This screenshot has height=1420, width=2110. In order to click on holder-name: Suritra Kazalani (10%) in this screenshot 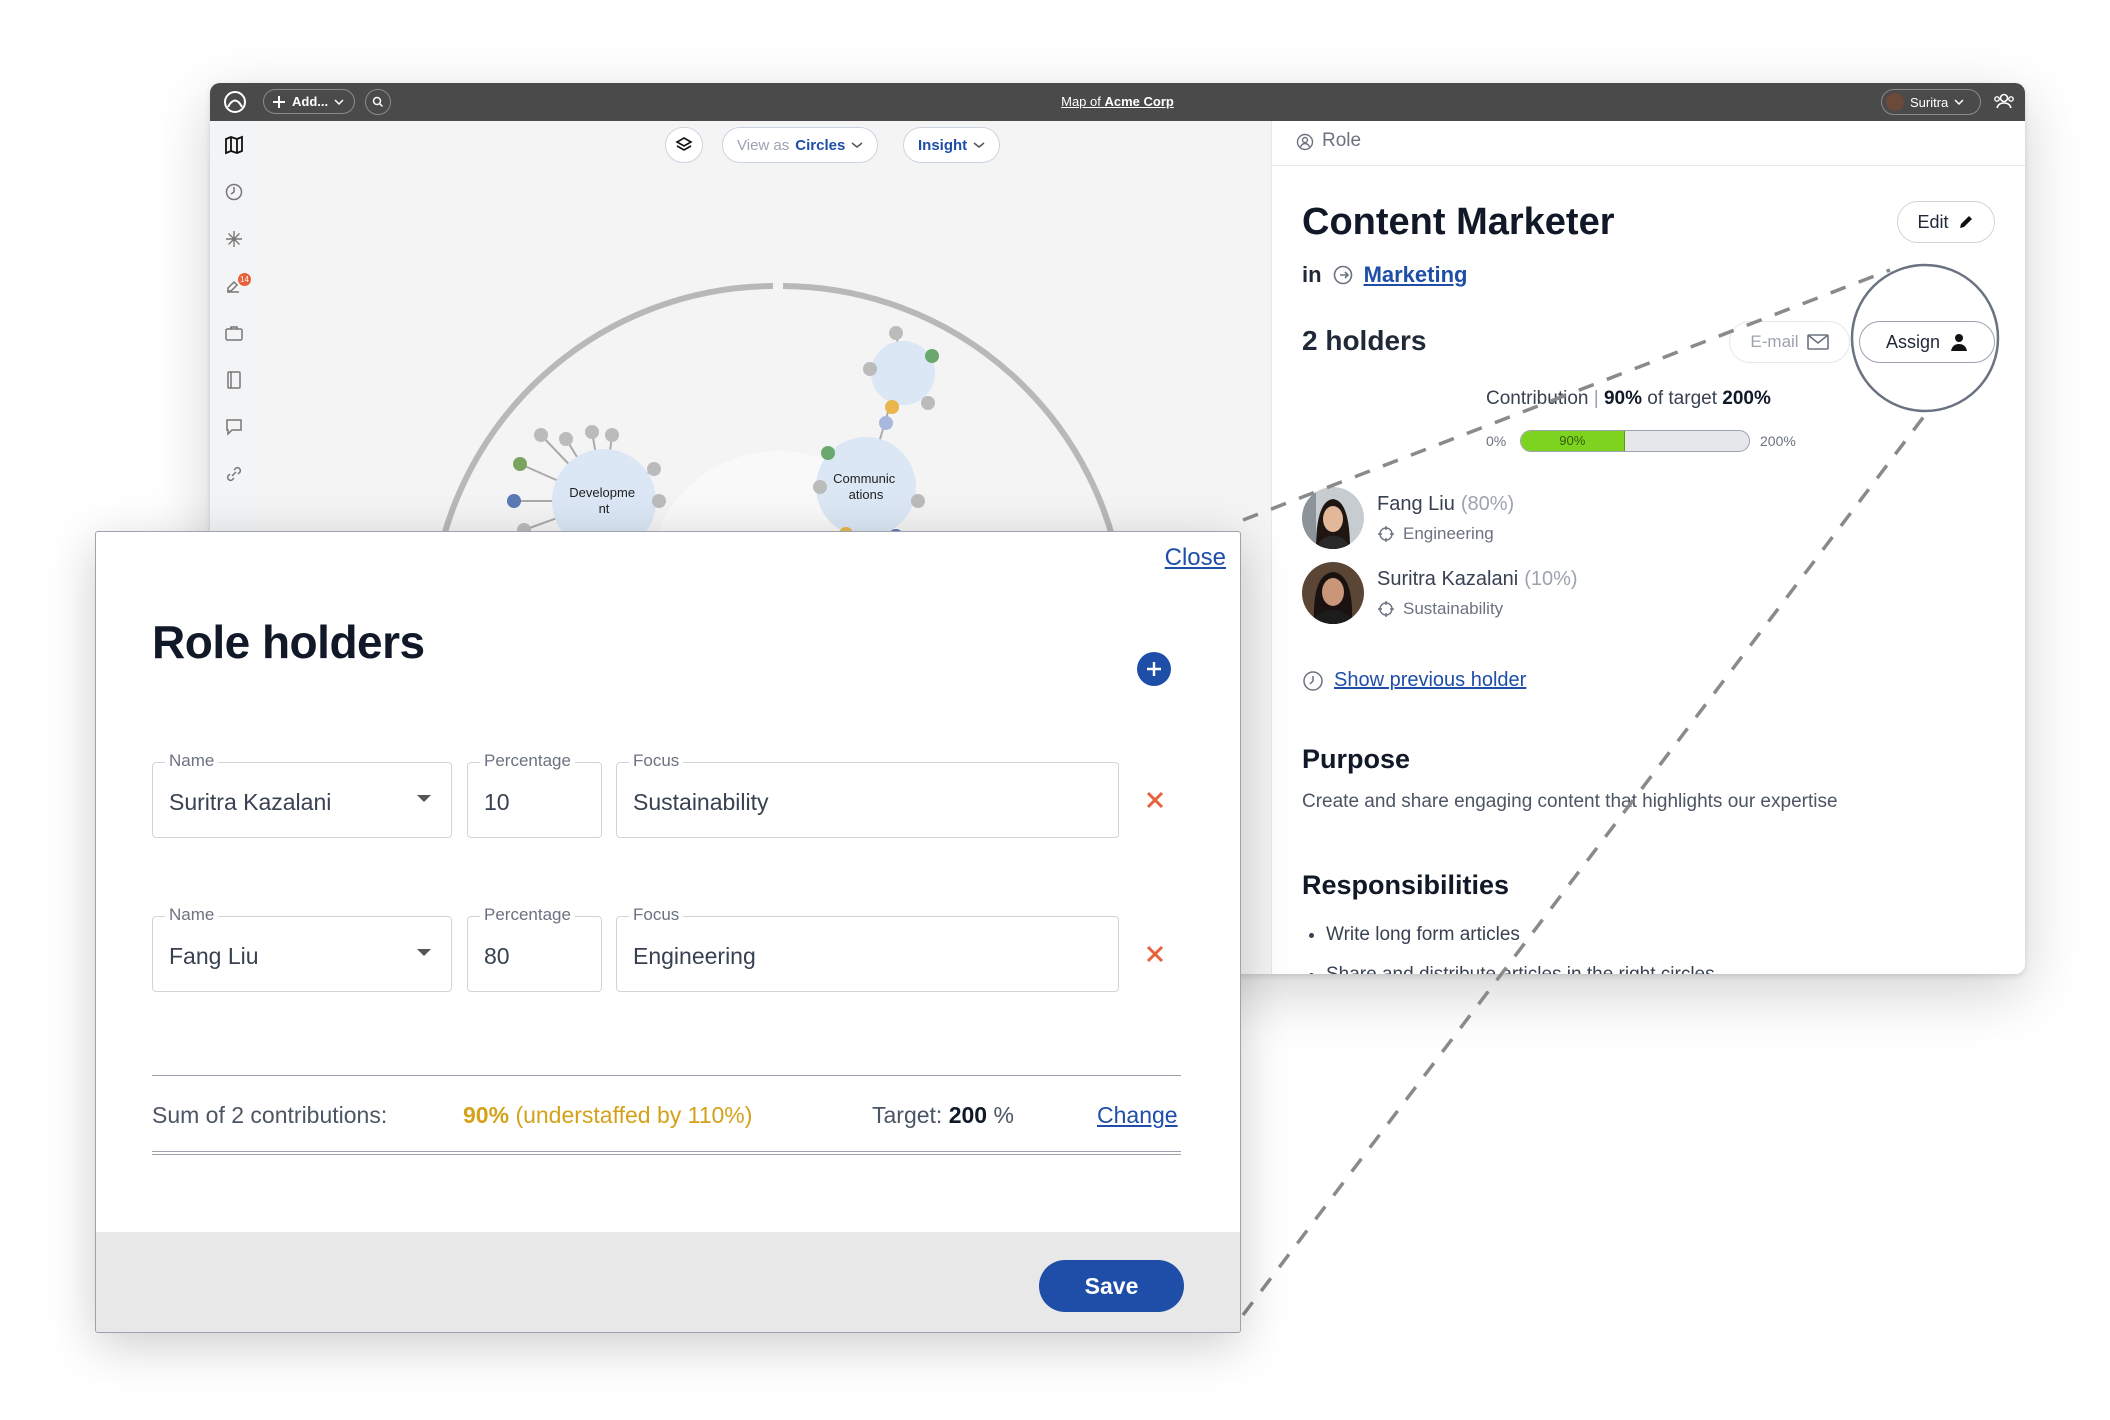, I will do `click(1477, 579)`.